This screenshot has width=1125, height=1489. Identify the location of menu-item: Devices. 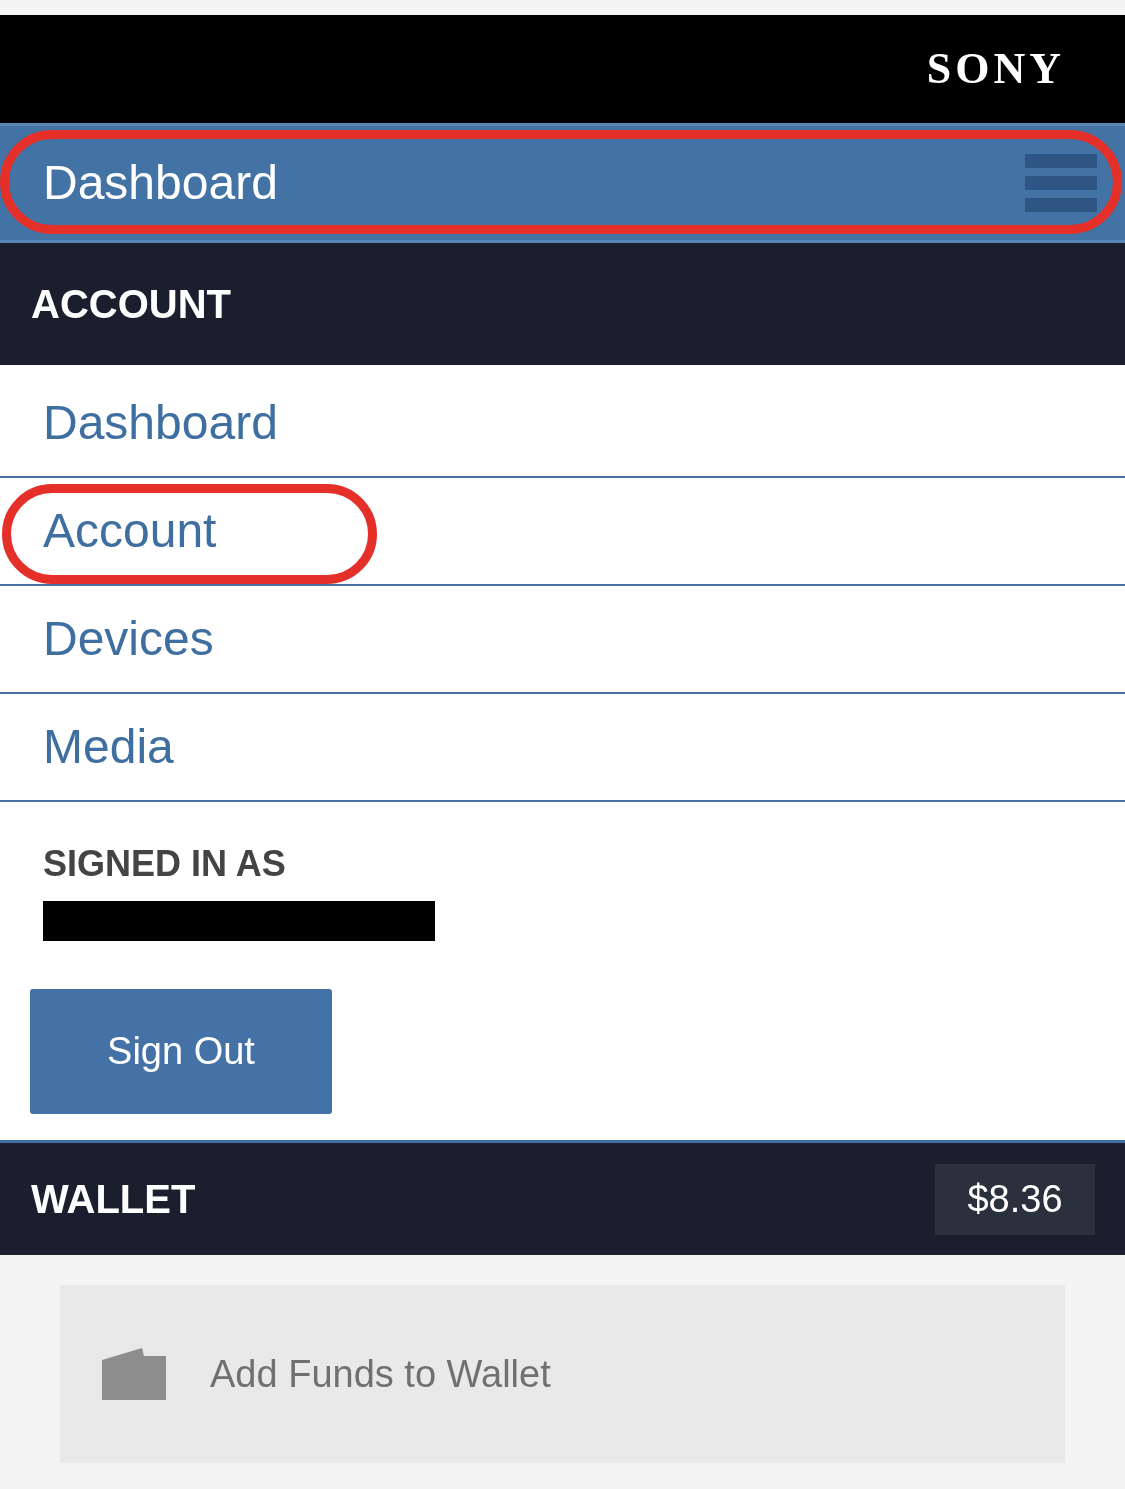
(562, 640).